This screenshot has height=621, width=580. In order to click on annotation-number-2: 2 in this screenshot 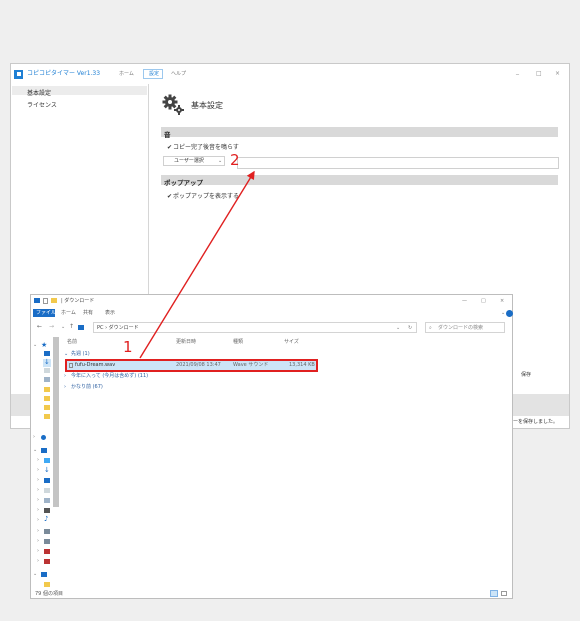, I will do `click(235, 160)`.